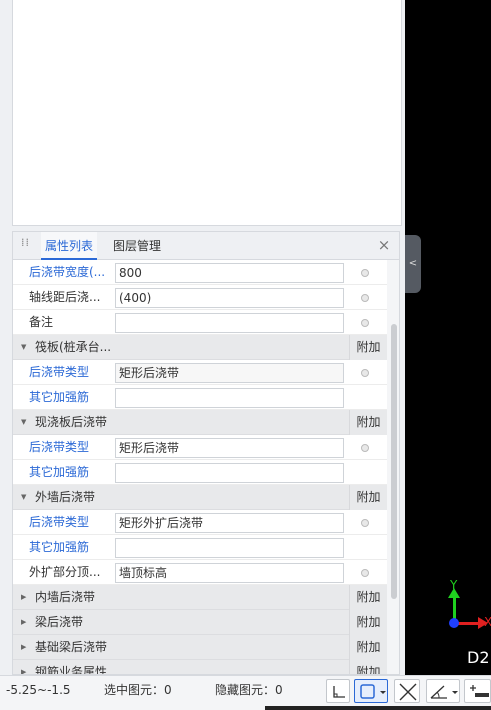 This screenshot has height=710, width=491. I want to click on property-row: 后浇带宽度(... 800, so click(200, 272).